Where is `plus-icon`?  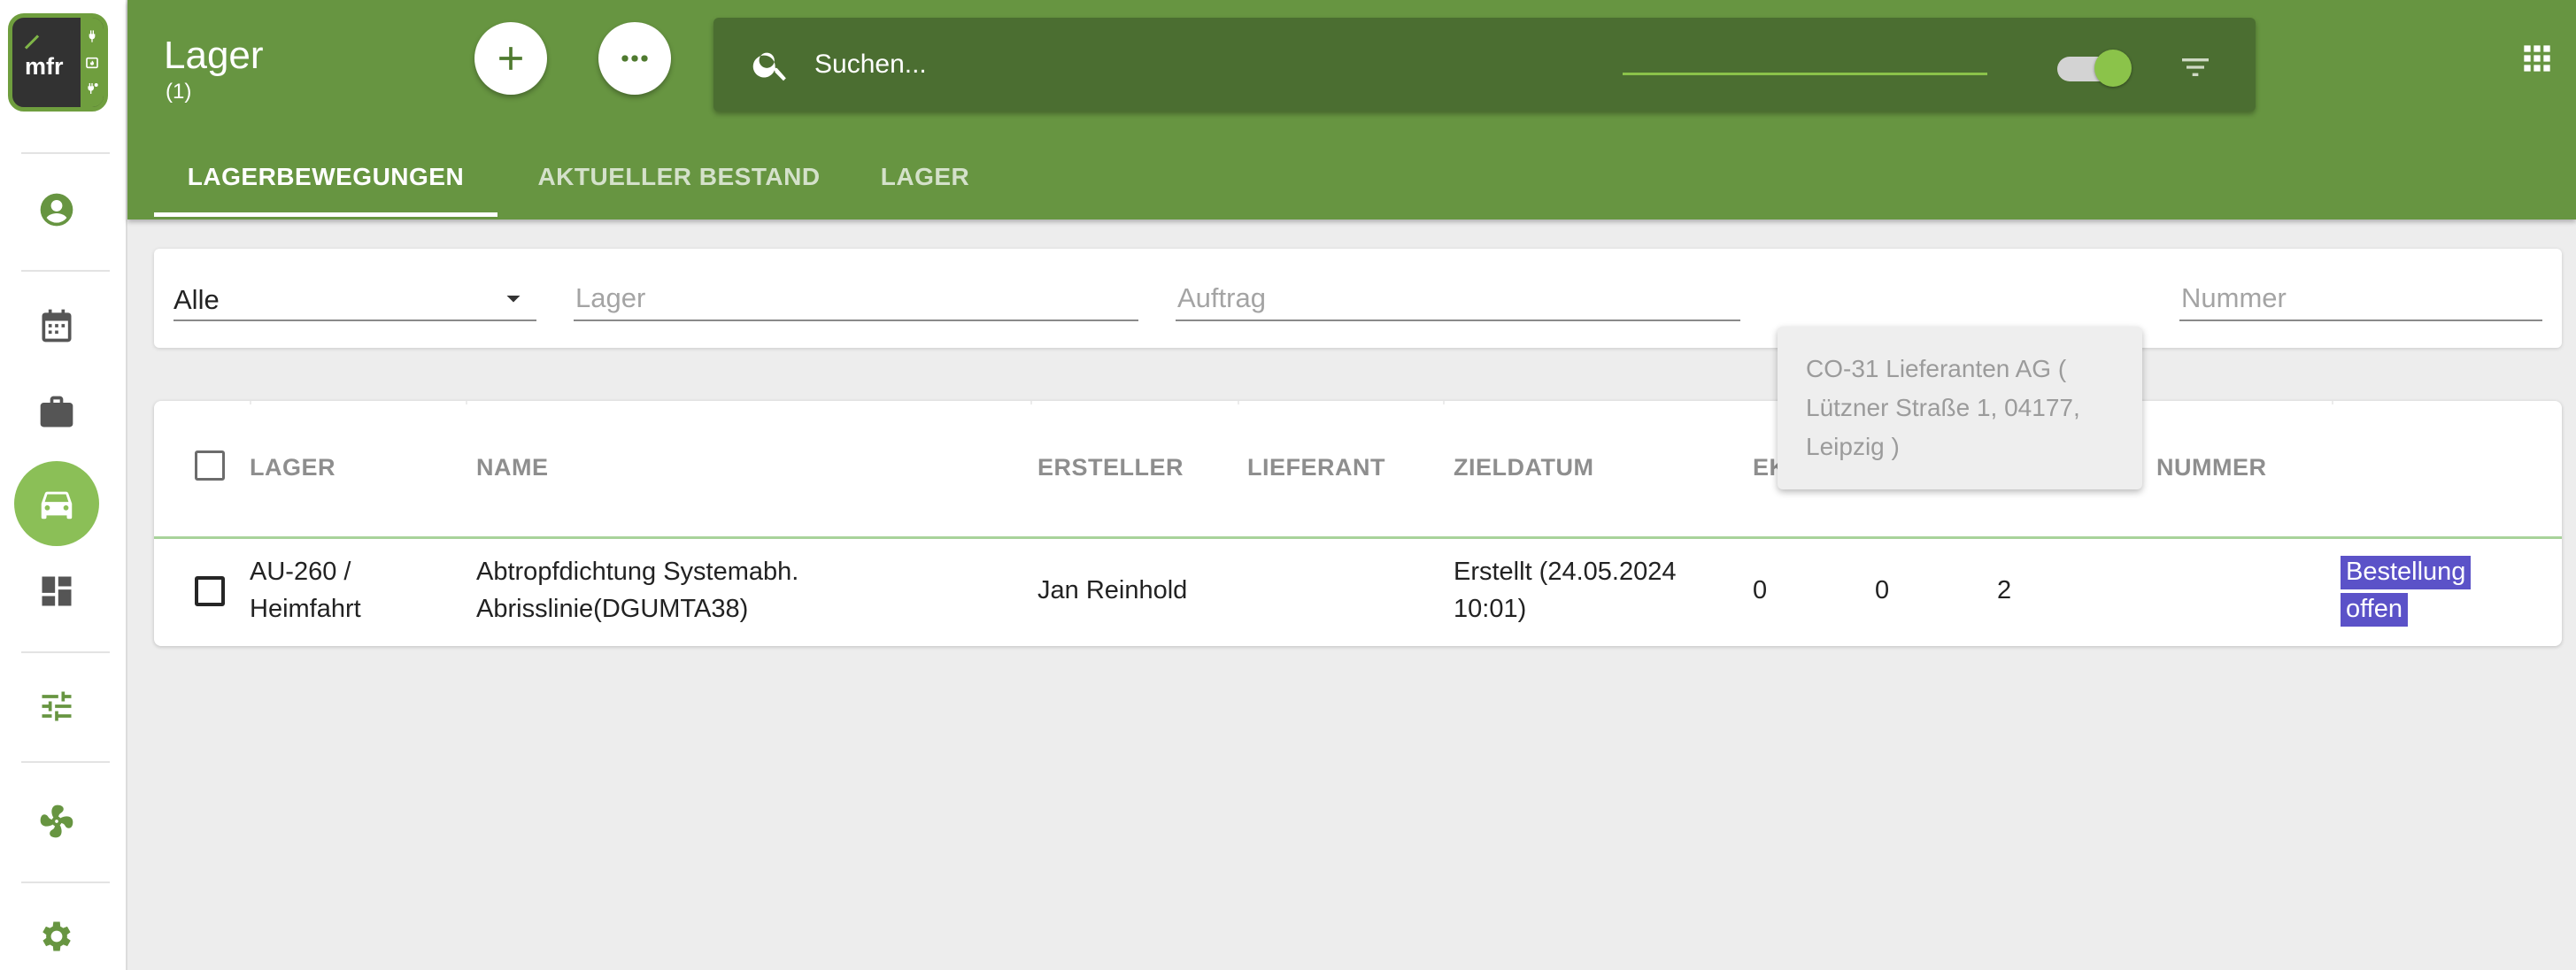
plus-icon is located at coordinates (510, 58).